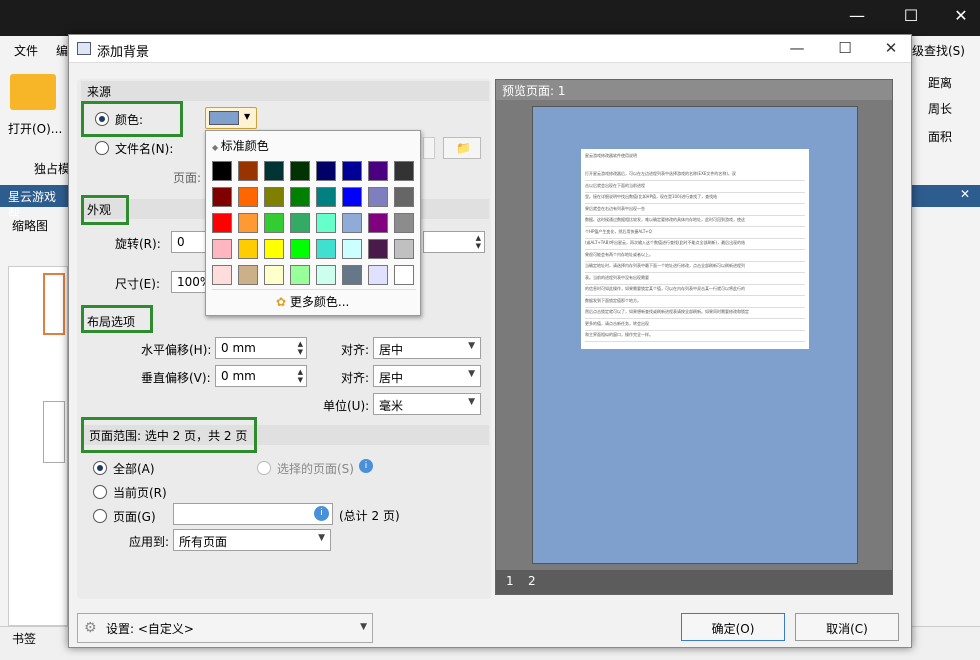 Image resolution: width=980 pixels, height=660 pixels. I want to click on size-input: 100%, so click(191, 282).